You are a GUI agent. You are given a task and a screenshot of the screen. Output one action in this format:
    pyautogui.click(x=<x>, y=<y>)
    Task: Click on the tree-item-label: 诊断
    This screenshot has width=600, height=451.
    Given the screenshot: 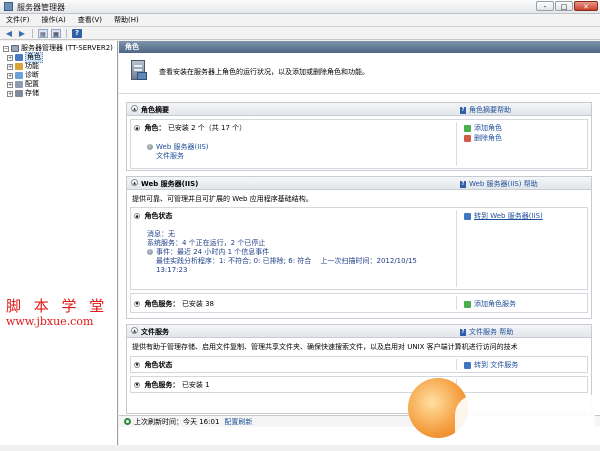 What is the action you would take?
    pyautogui.click(x=32, y=75)
    